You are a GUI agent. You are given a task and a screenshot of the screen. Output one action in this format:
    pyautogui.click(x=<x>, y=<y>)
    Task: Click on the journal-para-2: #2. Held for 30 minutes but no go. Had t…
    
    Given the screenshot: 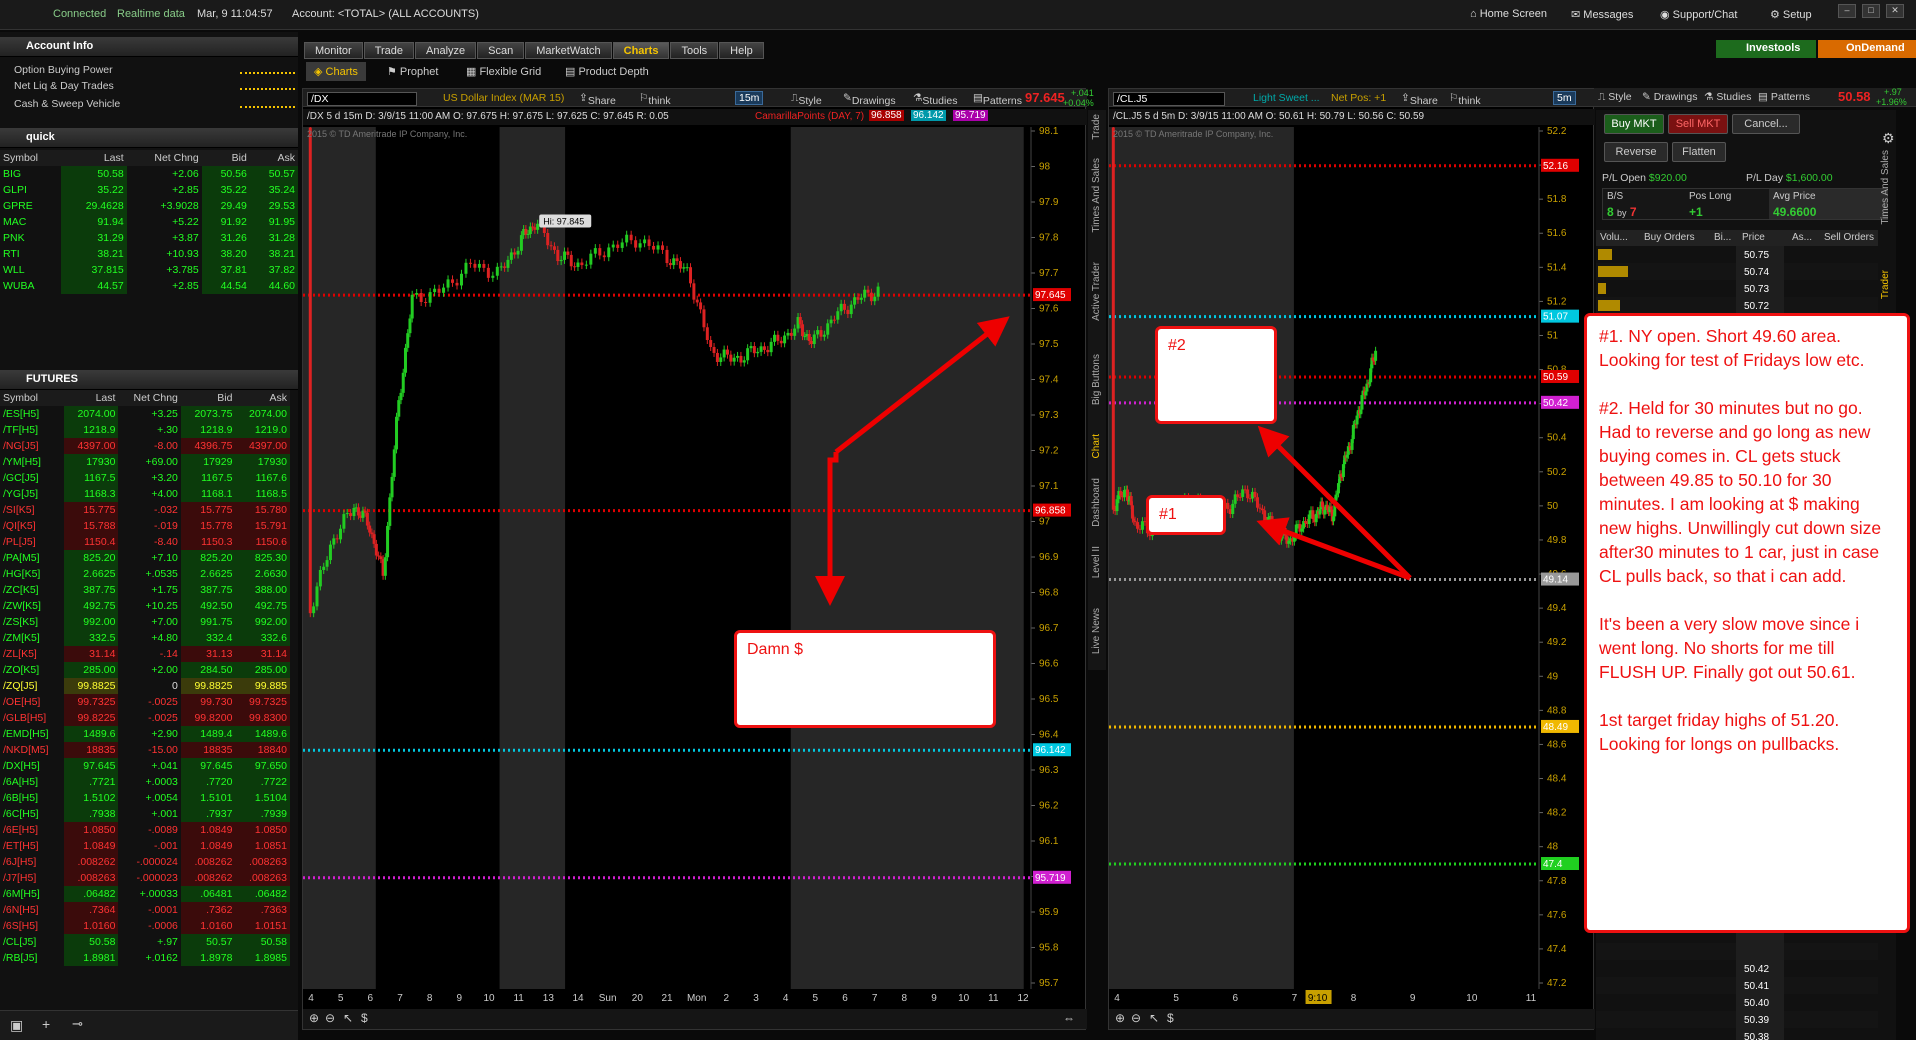 What is the action you would take?
    pyautogui.click(x=1740, y=492)
    